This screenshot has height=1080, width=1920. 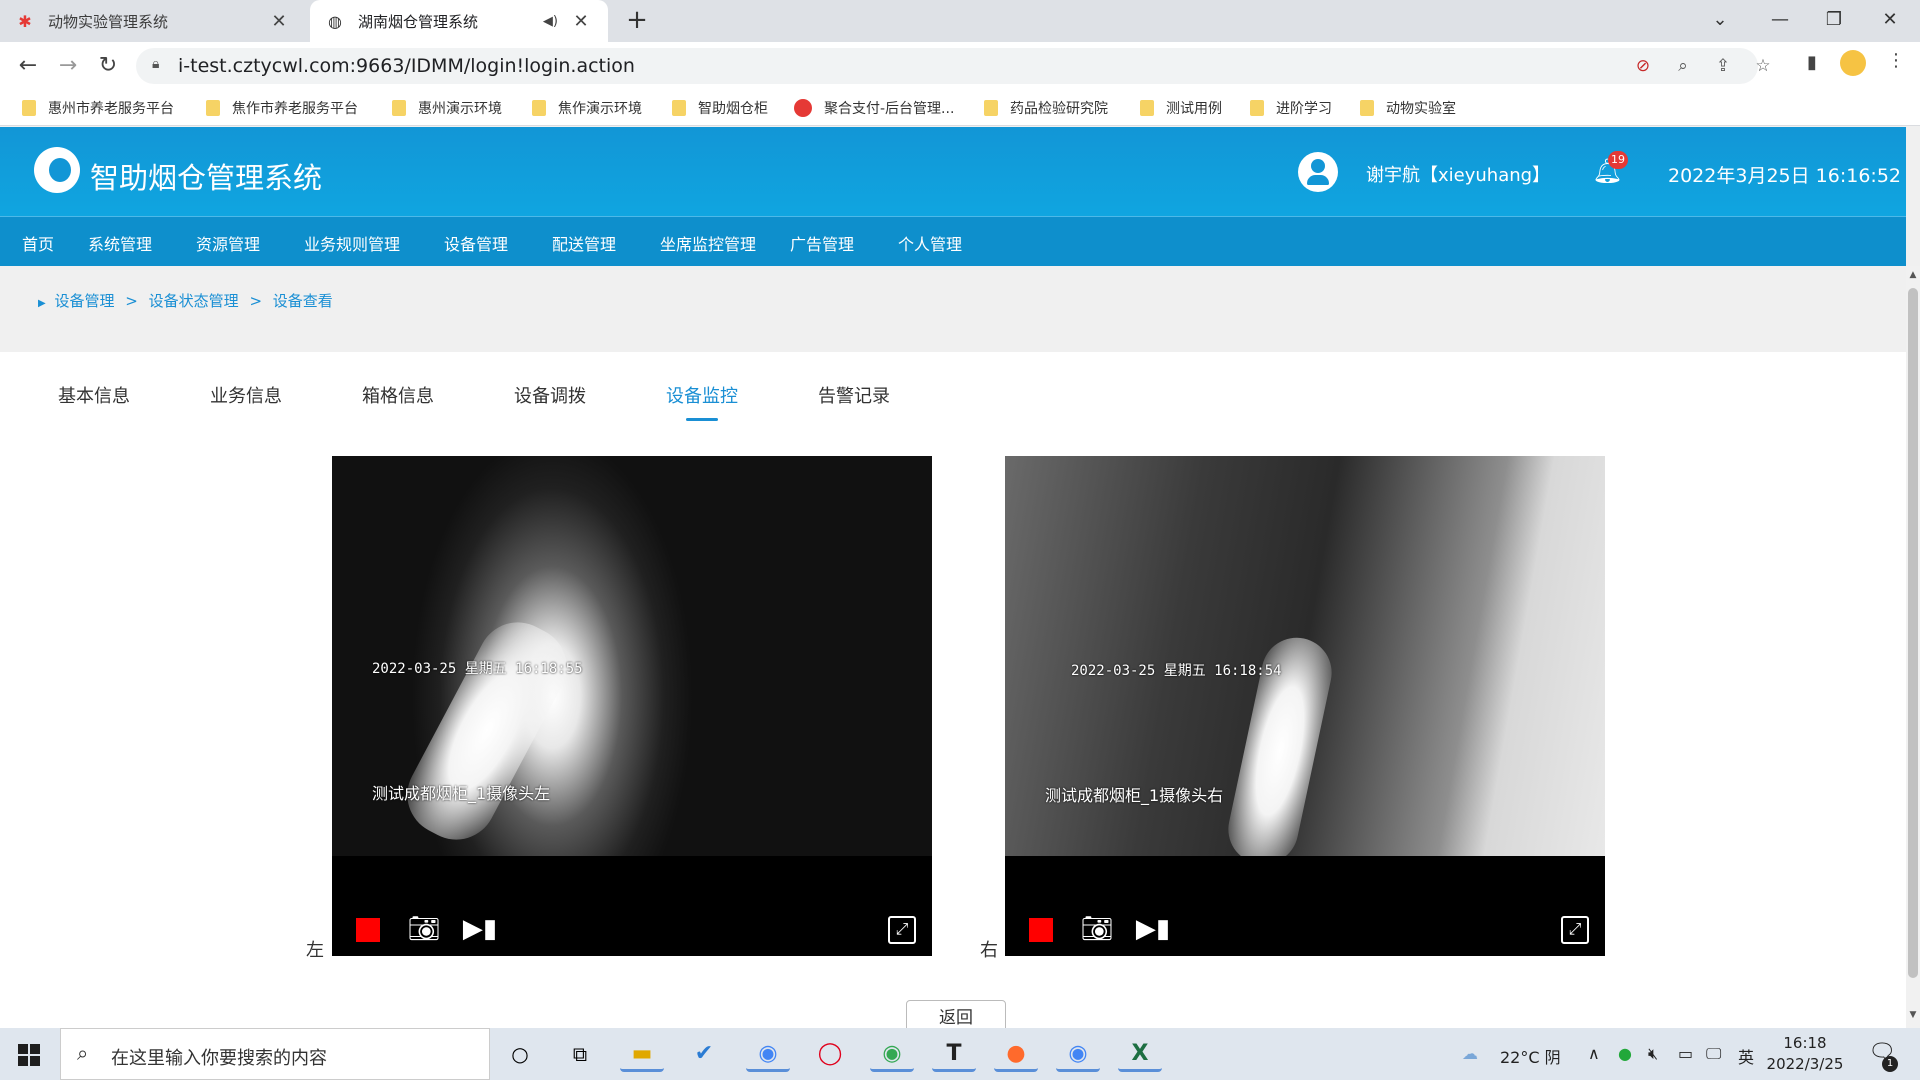 What do you see at coordinates (219, 1058) in the screenshot?
I see `search-placeholder: 在这里输入你要搜索的内容` at bounding box center [219, 1058].